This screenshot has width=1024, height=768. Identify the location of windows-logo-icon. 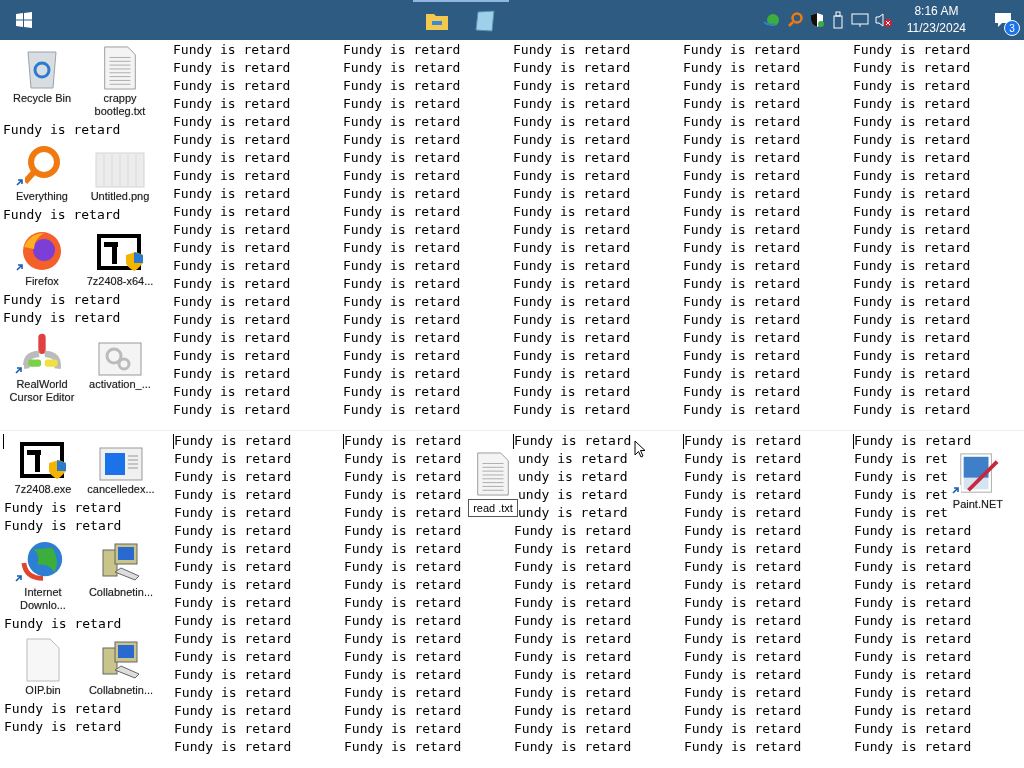
(24, 20).